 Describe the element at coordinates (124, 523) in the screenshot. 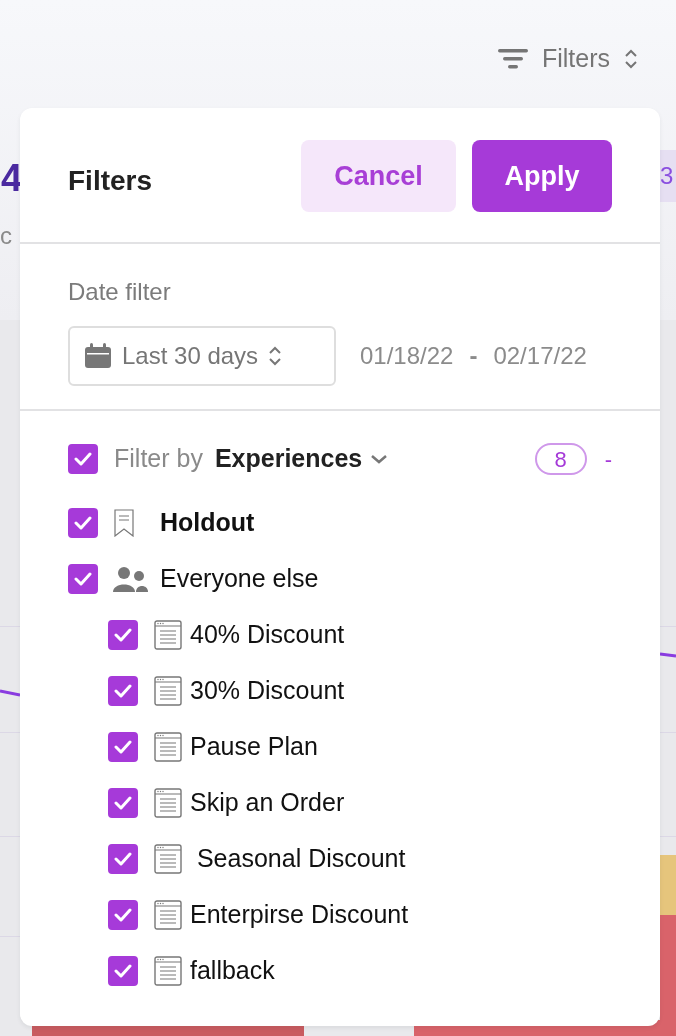

I see `bookmark-icon` at that location.